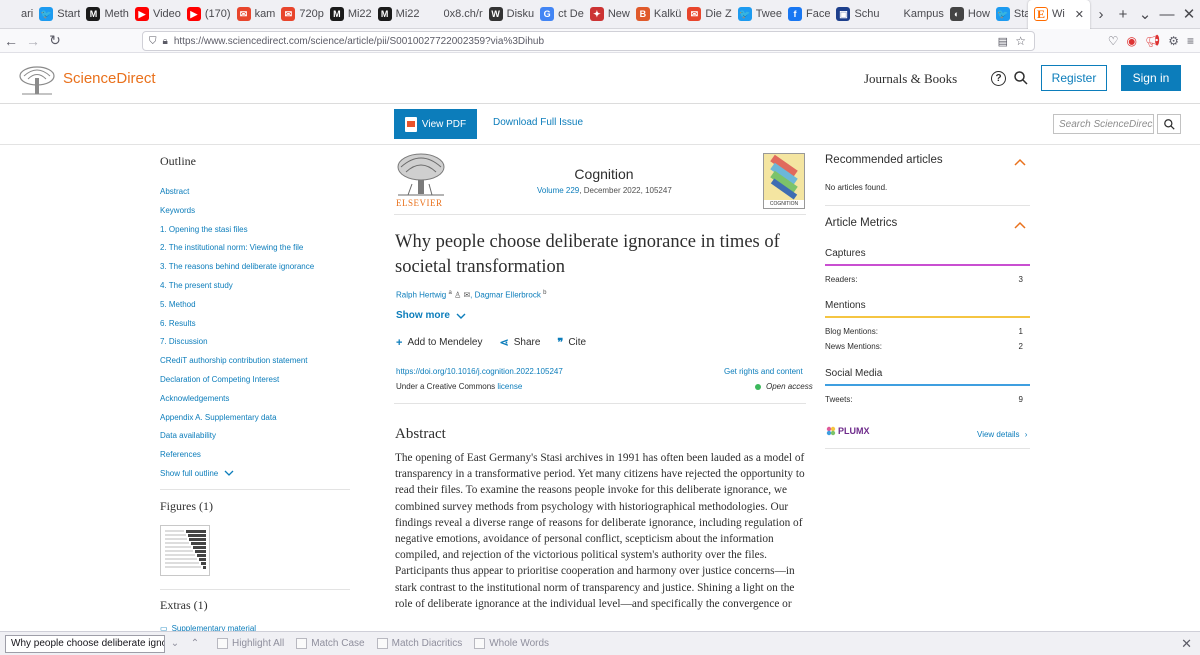 The height and width of the screenshot is (655, 1200). What do you see at coordinates (250, 643) in the screenshot?
I see `highlight-all-checkbox: Highlight All` at bounding box center [250, 643].